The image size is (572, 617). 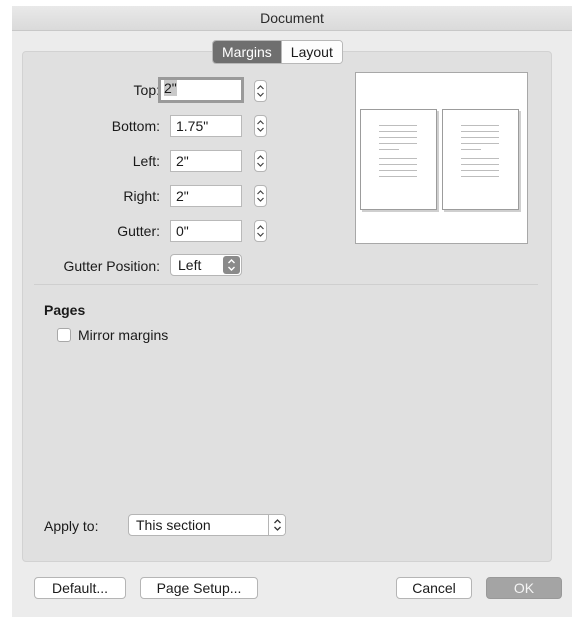 What do you see at coordinates (311, 52) in the screenshot?
I see `tab-layout: Layout` at bounding box center [311, 52].